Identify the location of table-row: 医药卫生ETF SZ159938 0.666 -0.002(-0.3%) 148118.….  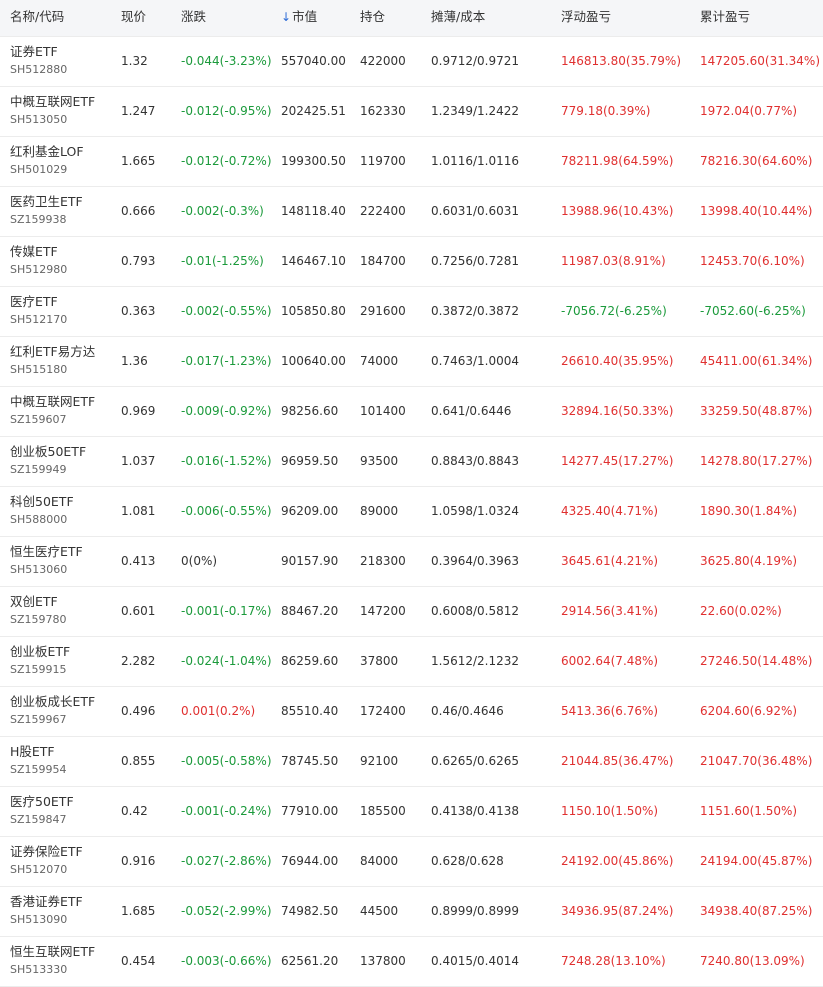
(411, 212).